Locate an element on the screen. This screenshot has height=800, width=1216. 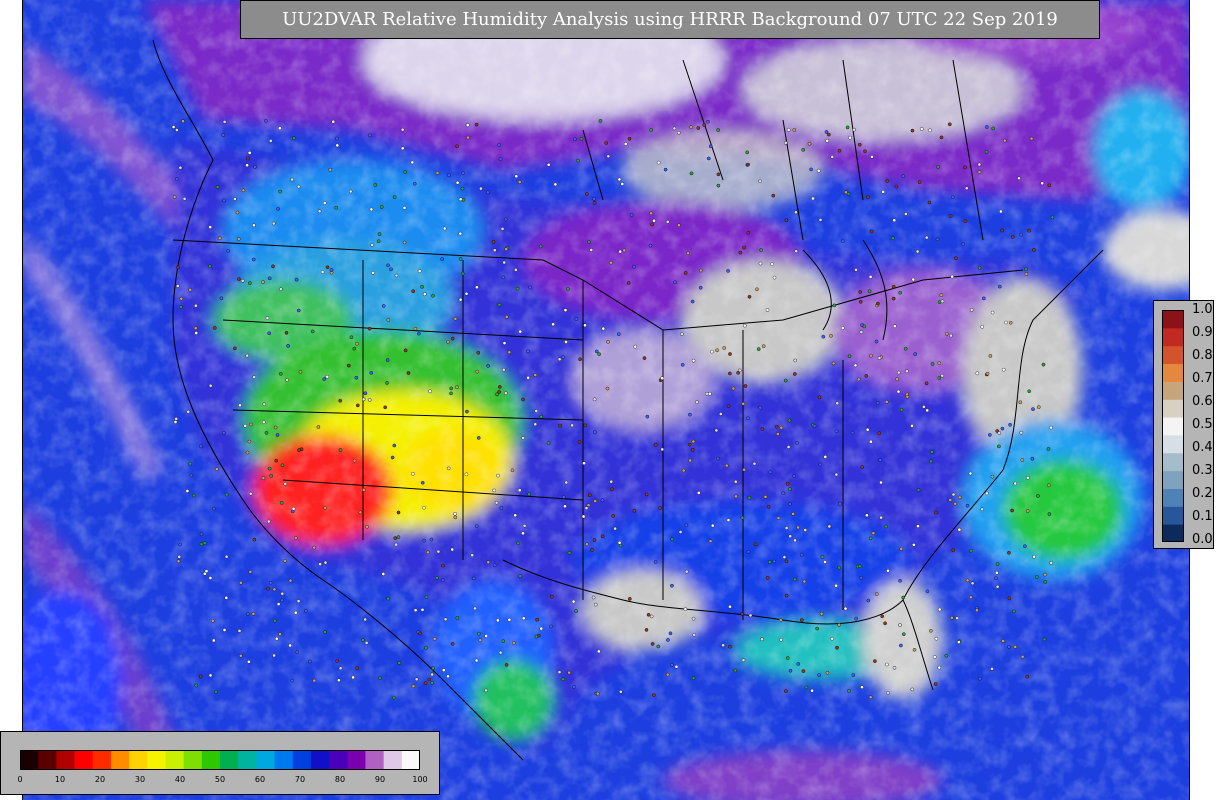
rh-colorbar-tick-label: 1.0 is located at coordinates (1202, 309).